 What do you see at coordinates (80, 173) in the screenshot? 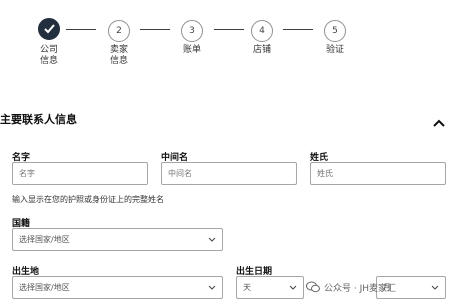
I see `first-name-input` at bounding box center [80, 173].